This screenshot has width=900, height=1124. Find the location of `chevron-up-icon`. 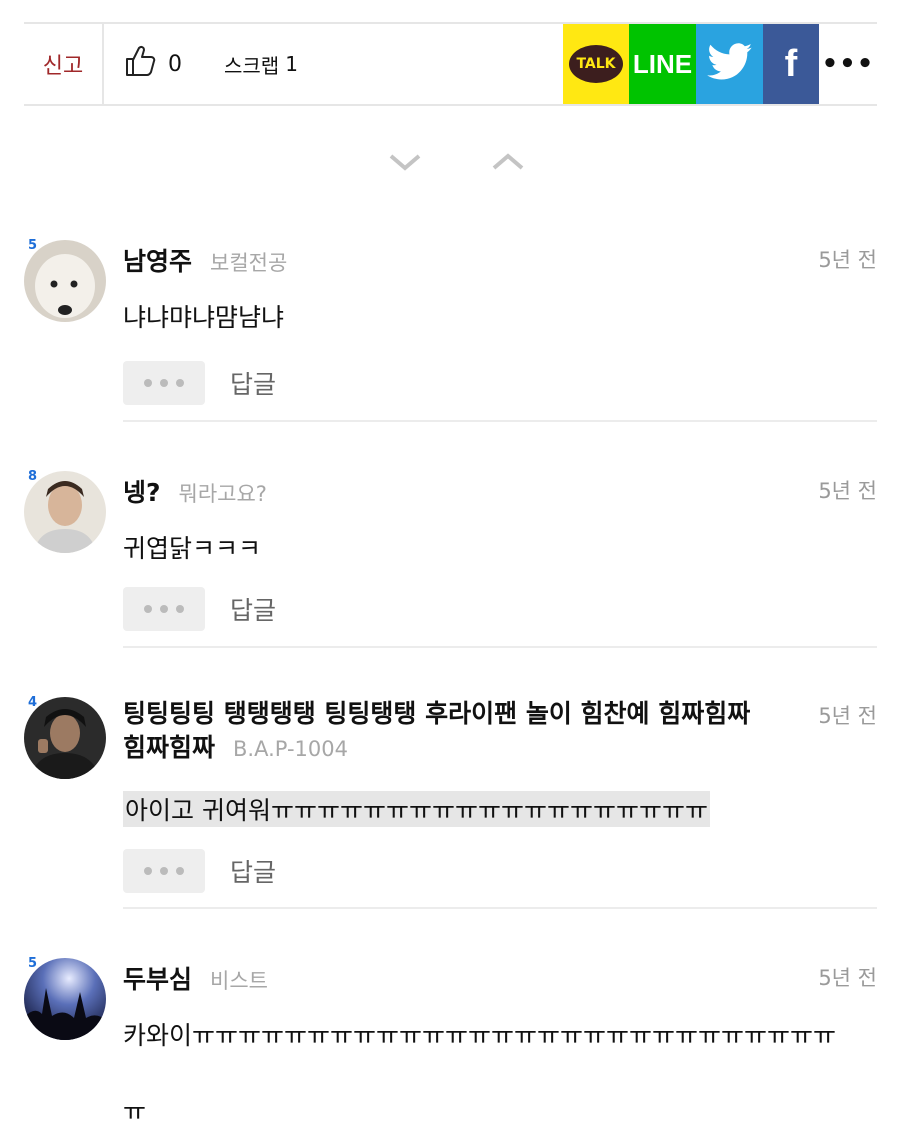

chevron-up-icon is located at coordinates (508, 164).